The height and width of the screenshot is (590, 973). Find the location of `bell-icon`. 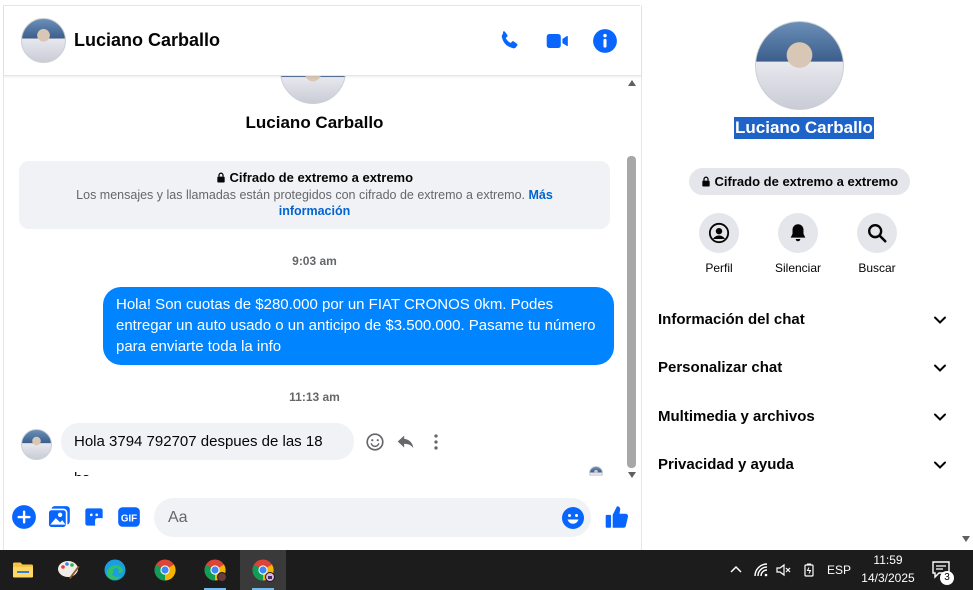

bell-icon is located at coordinates (798, 233).